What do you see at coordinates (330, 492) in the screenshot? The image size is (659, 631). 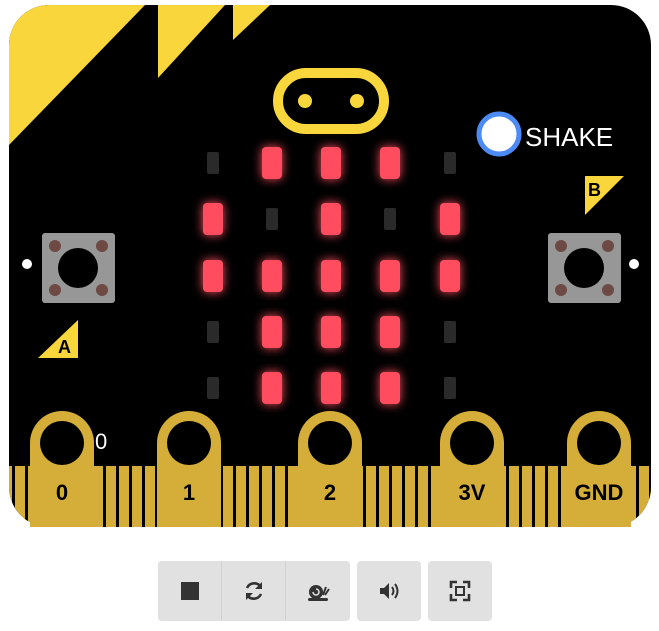 I see `pin-label: 2` at bounding box center [330, 492].